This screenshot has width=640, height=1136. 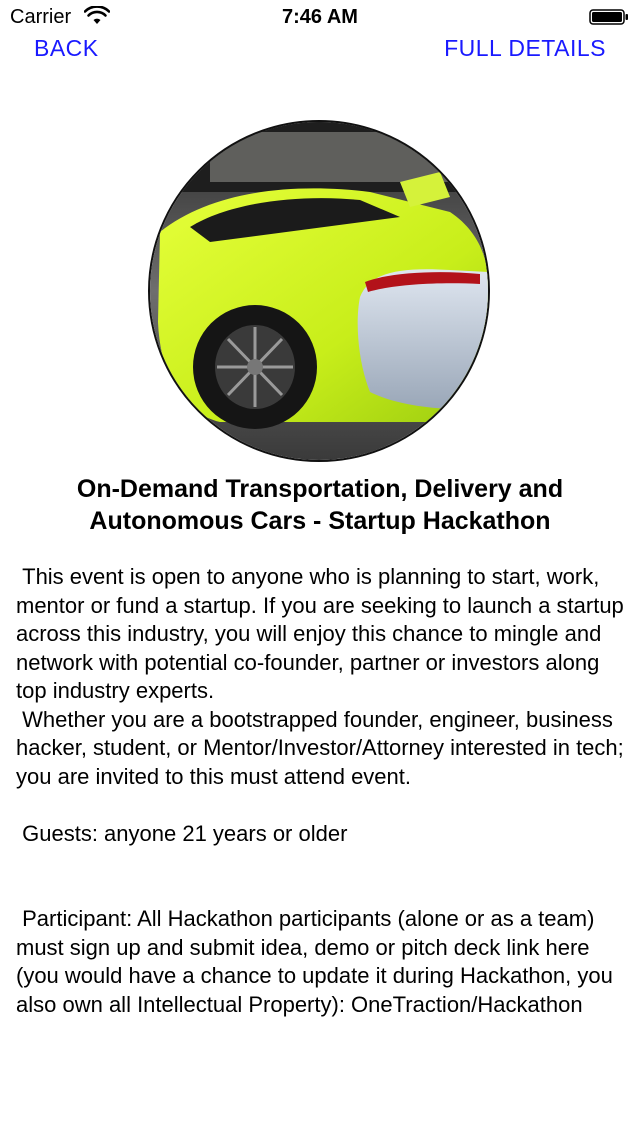 I want to click on full-details-button: FULL DETAILS, so click(x=525, y=48).